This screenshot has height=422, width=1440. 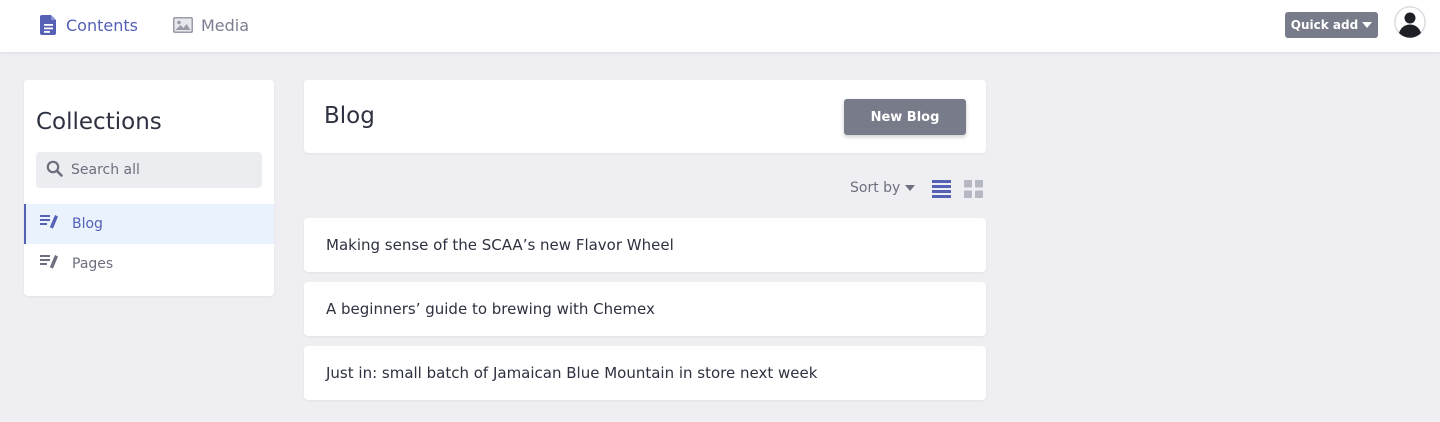 What do you see at coordinates (1324, 25) in the screenshot?
I see `quick-add-label: Quick add` at bounding box center [1324, 25].